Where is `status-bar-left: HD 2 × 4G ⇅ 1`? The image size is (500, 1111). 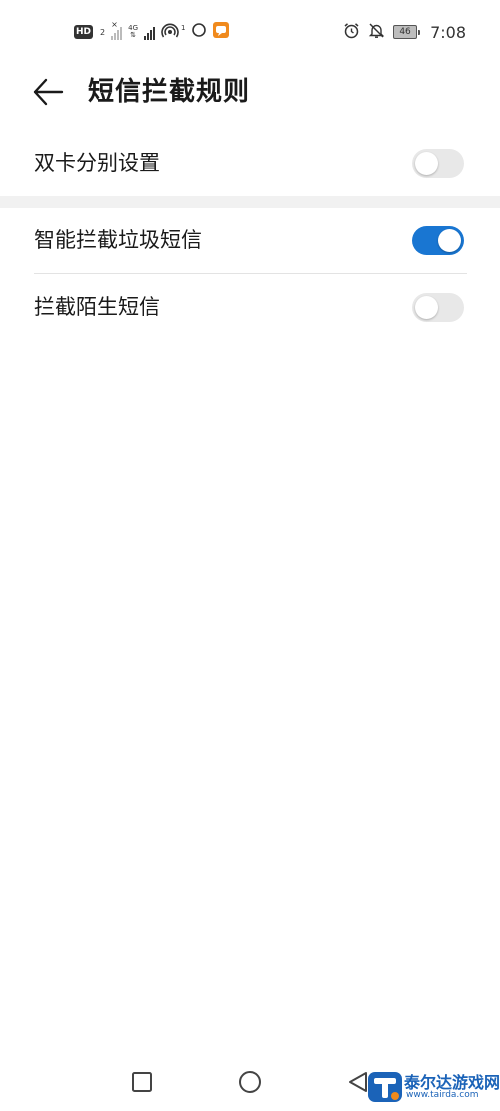
status-bar-left: HD 2 × 4G ⇅ 1 is located at coordinates (152, 31).